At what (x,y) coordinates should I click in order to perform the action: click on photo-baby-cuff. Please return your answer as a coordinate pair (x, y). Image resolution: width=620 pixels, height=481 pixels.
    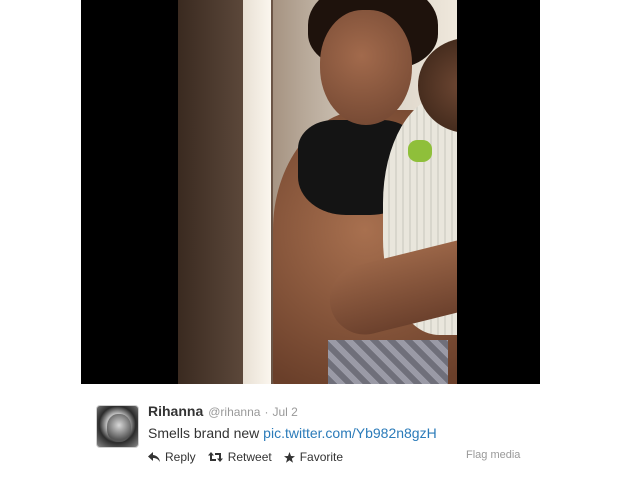
    Looking at the image, I should click on (420, 151).